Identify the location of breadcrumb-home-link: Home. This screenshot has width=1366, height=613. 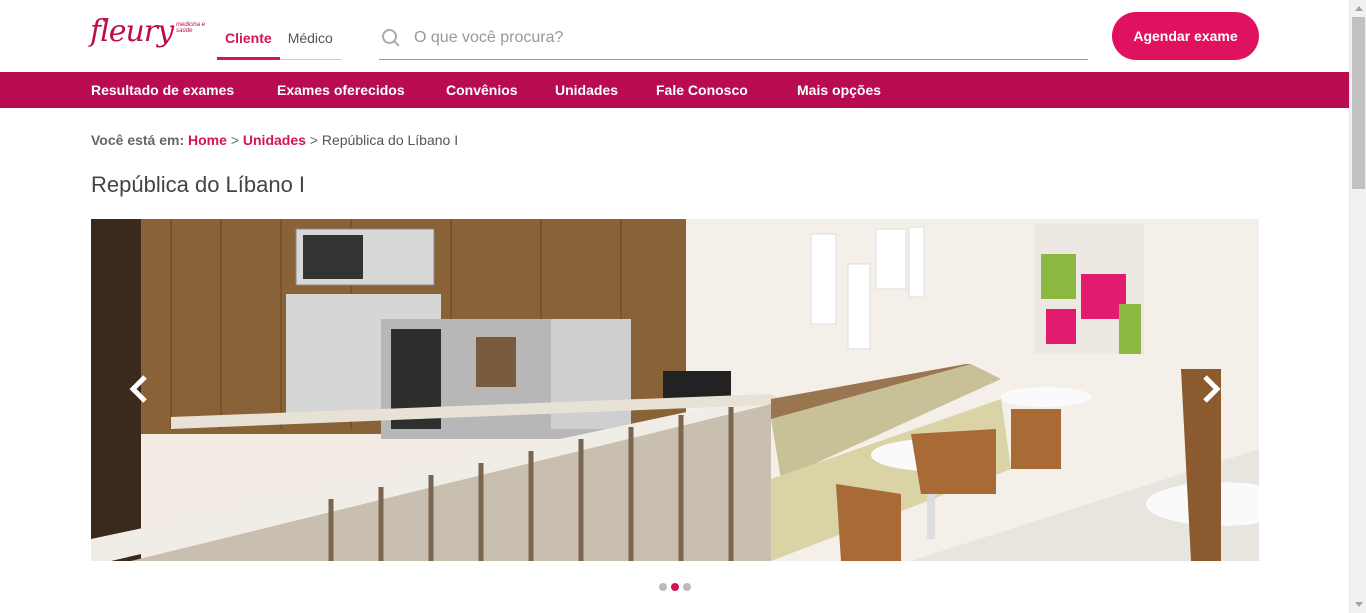
(207, 140).